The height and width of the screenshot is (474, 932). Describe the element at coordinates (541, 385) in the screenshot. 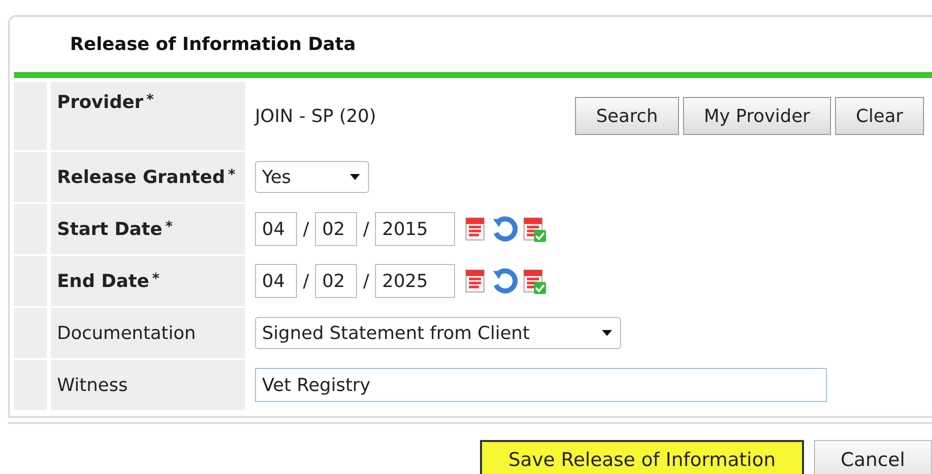

I see `witness-field: Vet Registry` at that location.